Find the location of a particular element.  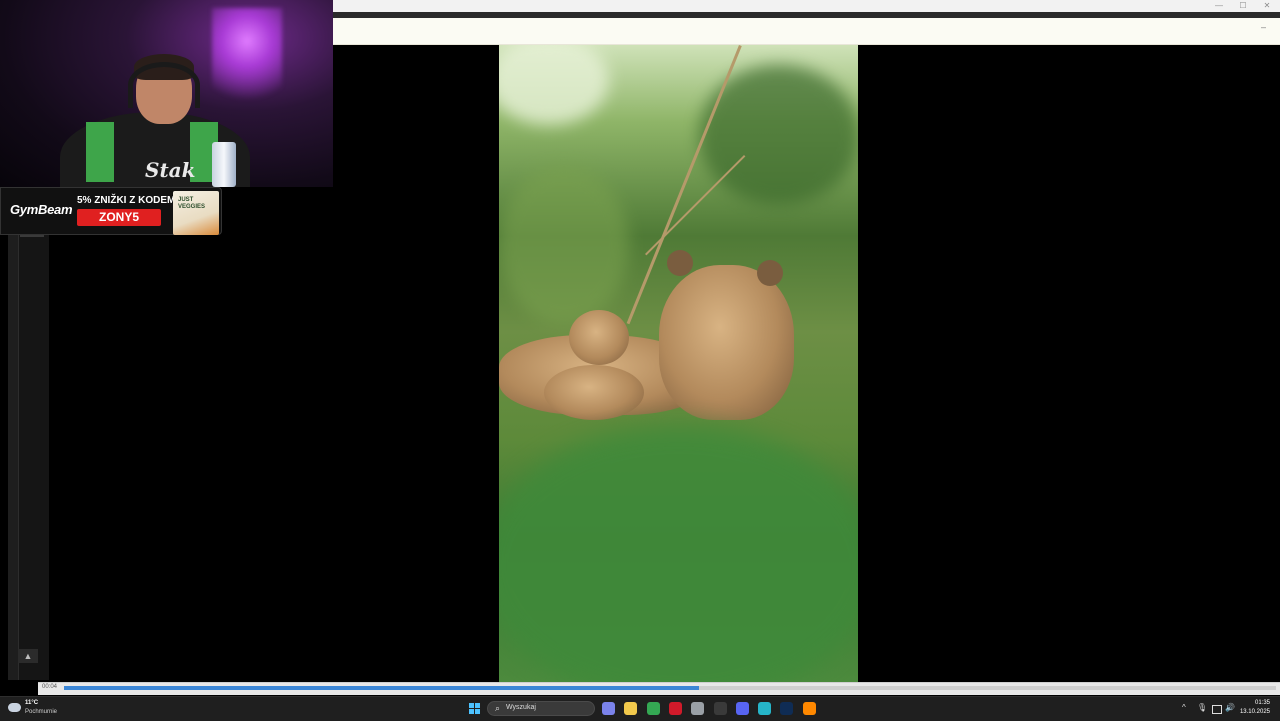

close-icon: ✕ is located at coordinates (1267, 5).